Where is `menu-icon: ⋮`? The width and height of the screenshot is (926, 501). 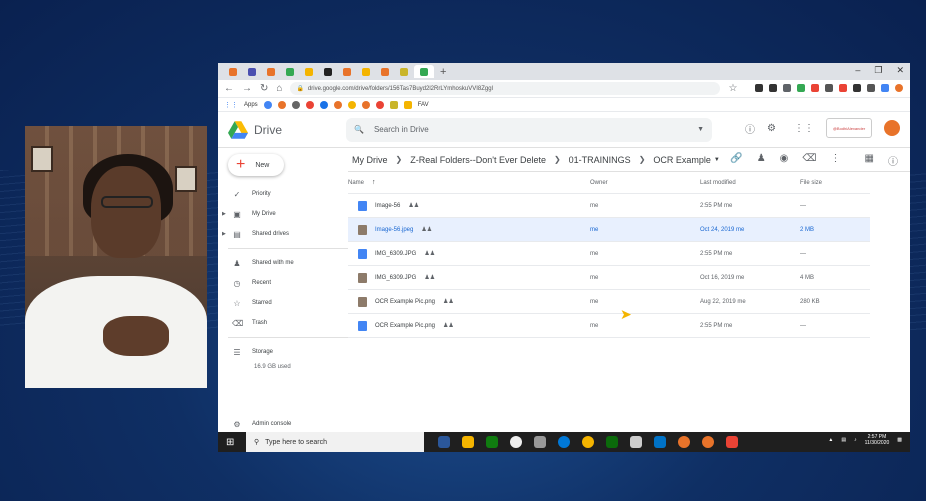
menu-icon: ⋮ is located at coordinates (909, 88).